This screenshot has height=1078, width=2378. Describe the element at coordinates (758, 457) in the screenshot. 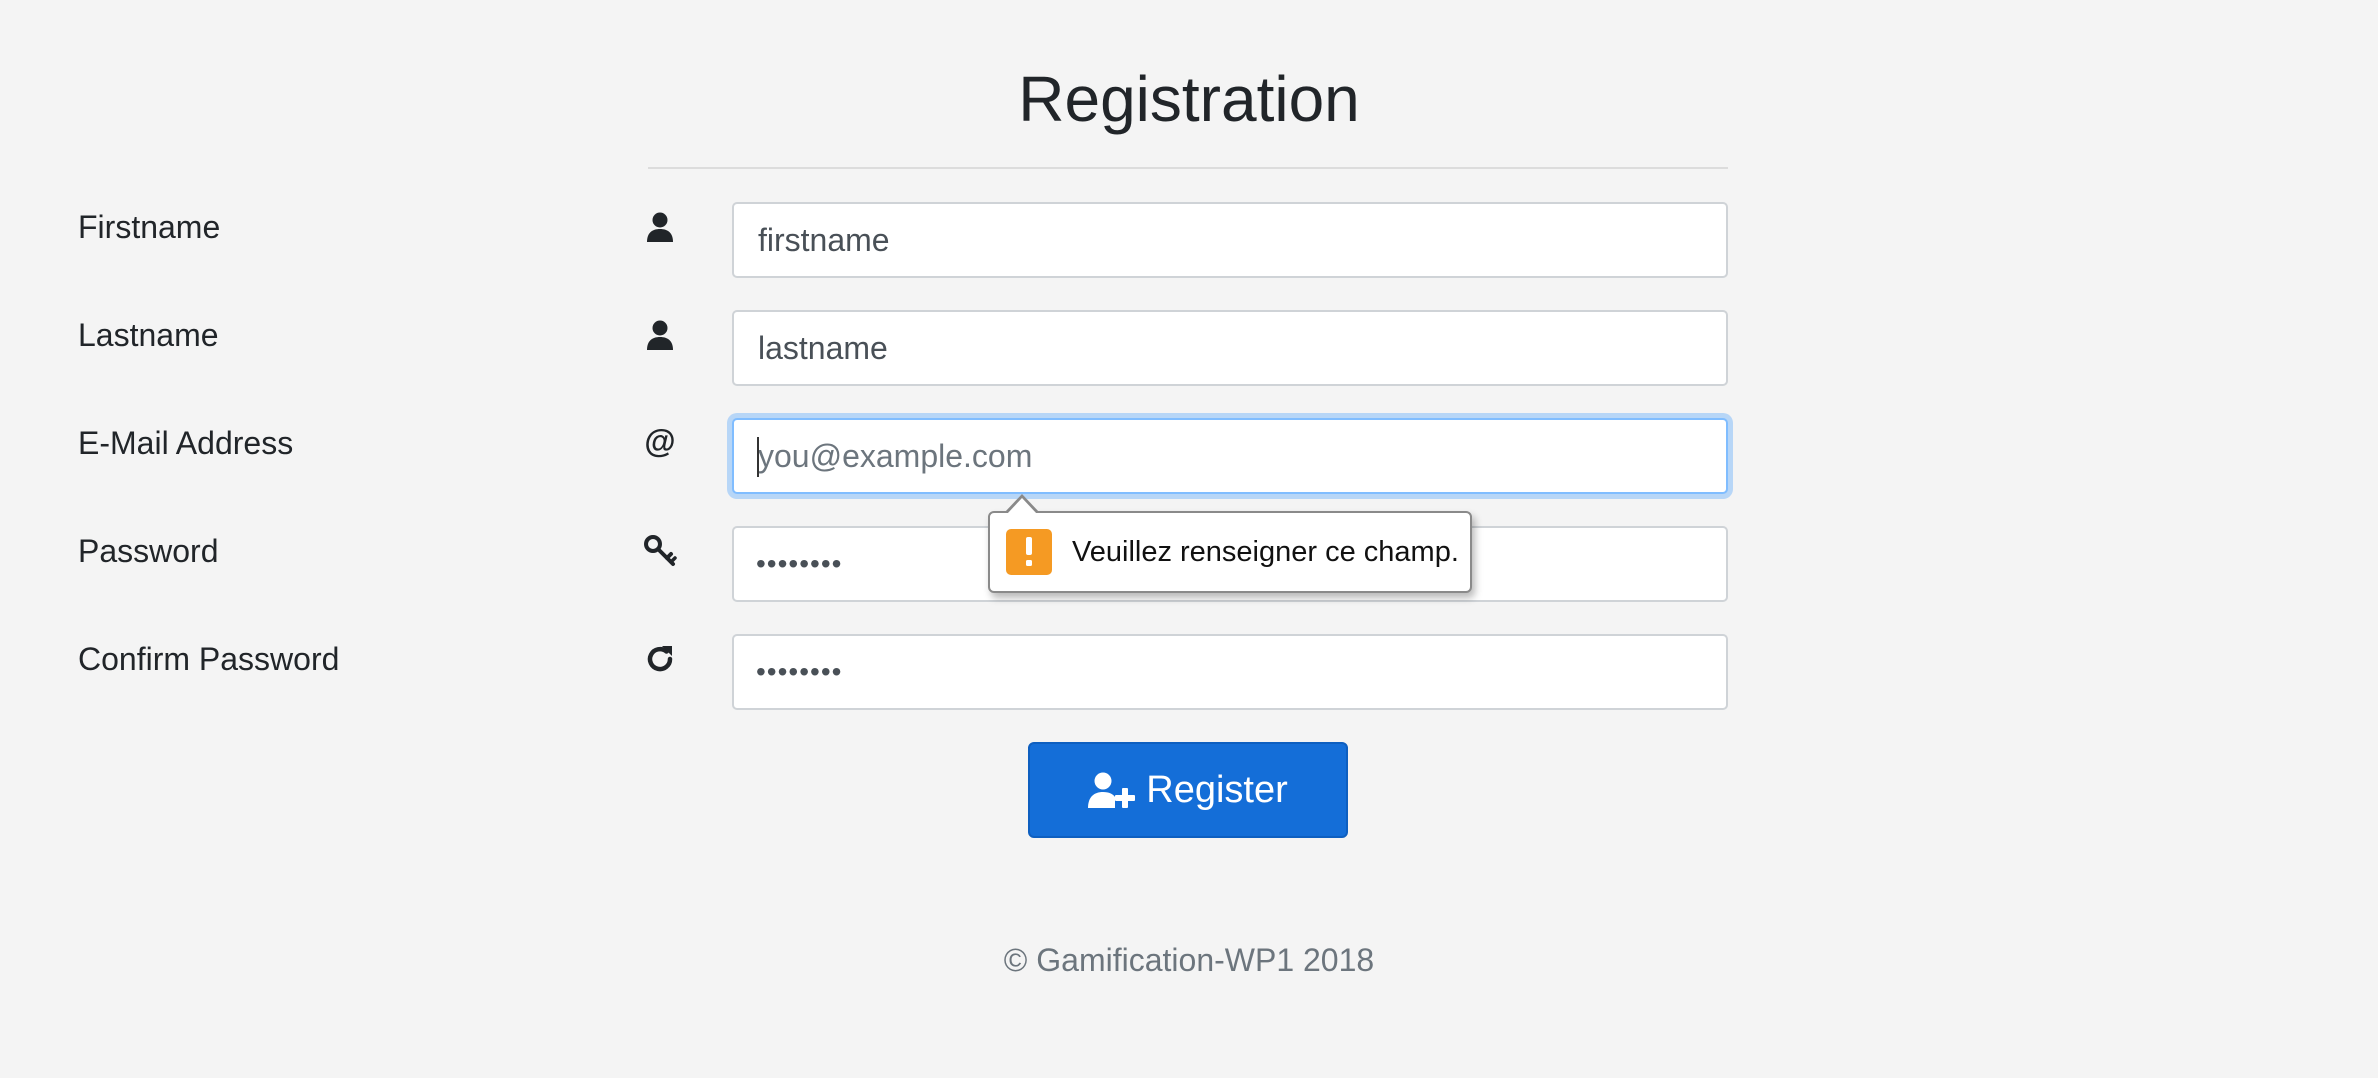

I see `text-caret` at that location.